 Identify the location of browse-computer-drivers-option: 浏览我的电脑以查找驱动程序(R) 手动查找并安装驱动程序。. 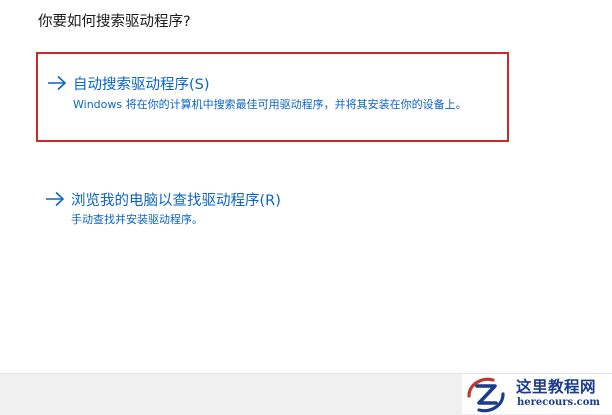
(272, 207).